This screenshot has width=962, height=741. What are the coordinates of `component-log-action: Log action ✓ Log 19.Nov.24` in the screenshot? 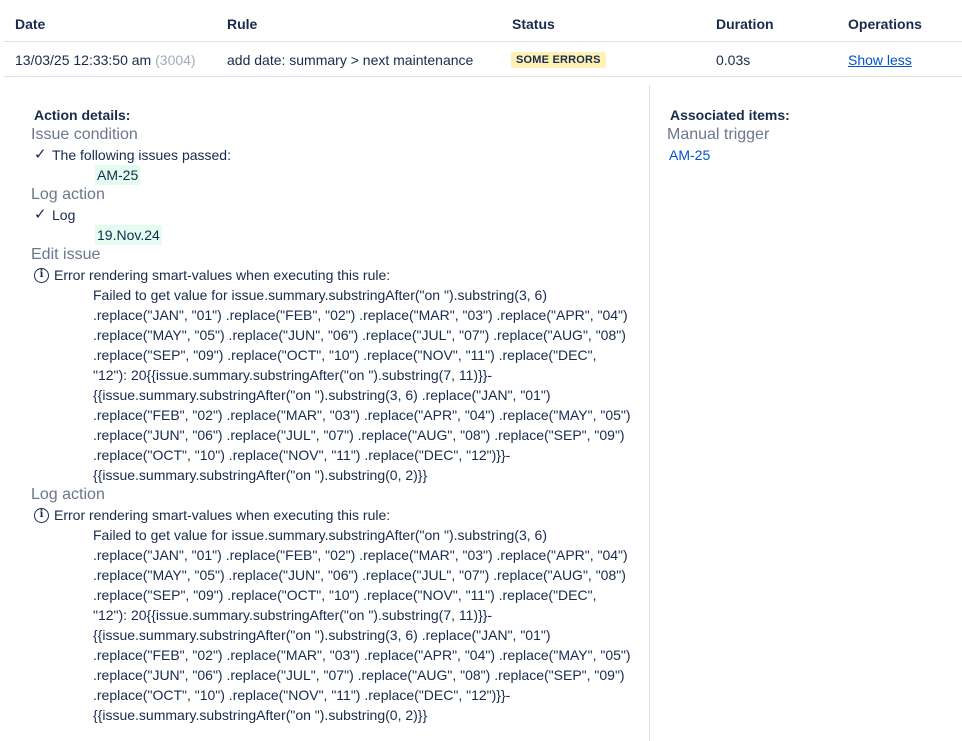 It's located at (336, 215).